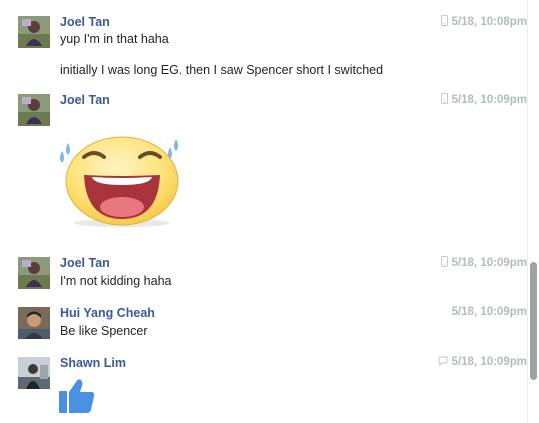 The width and height of the screenshot is (539, 423). I want to click on scrollbar-thumb, so click(533, 321).